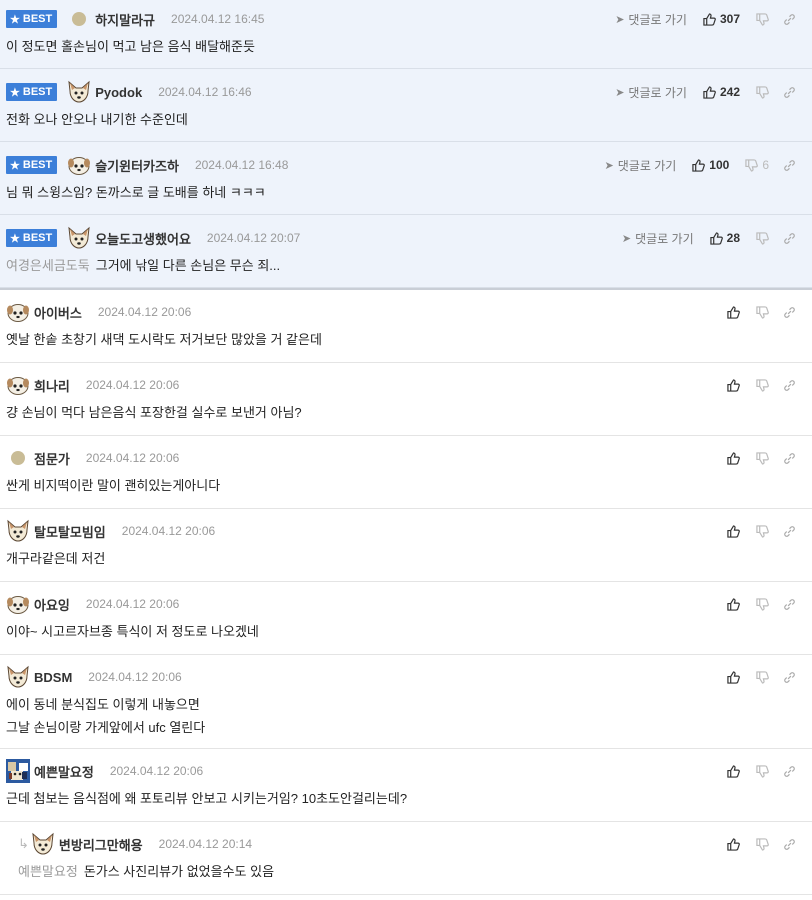  I want to click on quoted-author: 여경은세금도둑, so click(48, 265).